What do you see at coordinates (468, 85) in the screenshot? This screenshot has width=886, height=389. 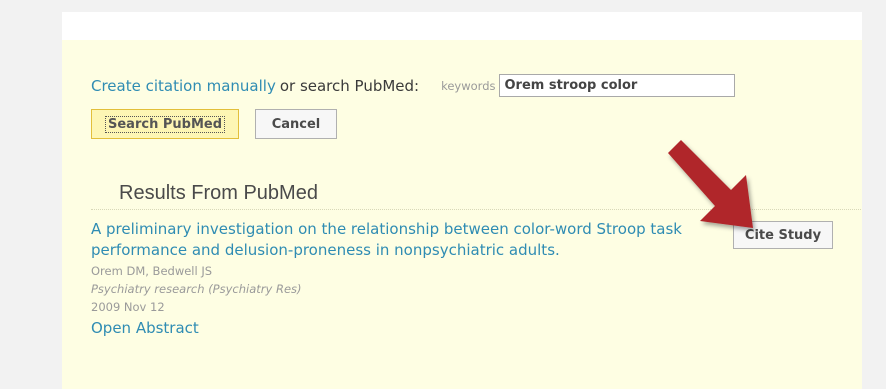 I see `keywords-label: keywords` at bounding box center [468, 85].